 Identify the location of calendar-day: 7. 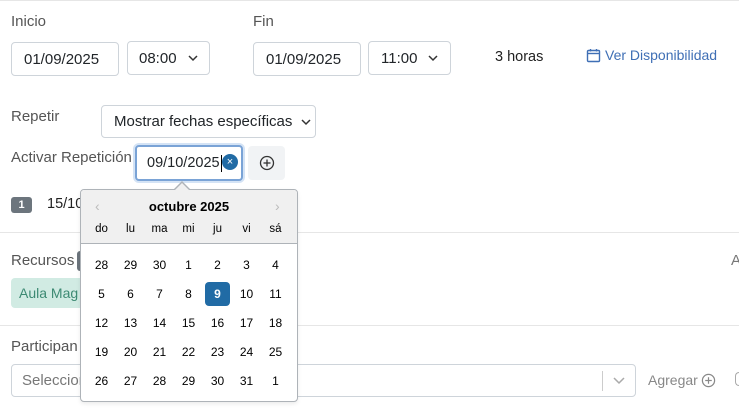
(159, 294).